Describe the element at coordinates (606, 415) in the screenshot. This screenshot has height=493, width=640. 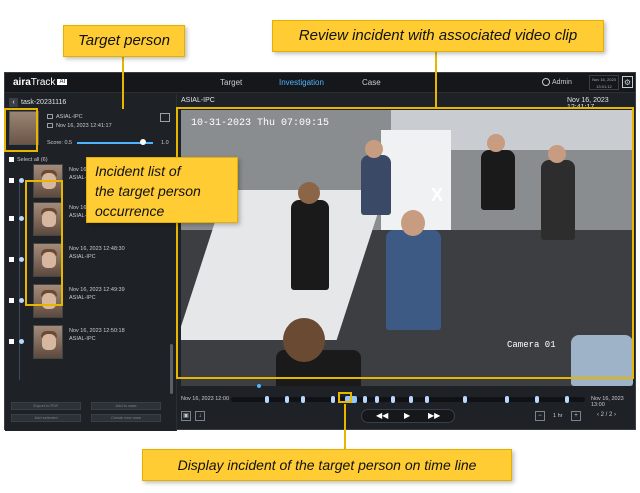
I see `pager: ‹ 2 / 2 ›` at that location.